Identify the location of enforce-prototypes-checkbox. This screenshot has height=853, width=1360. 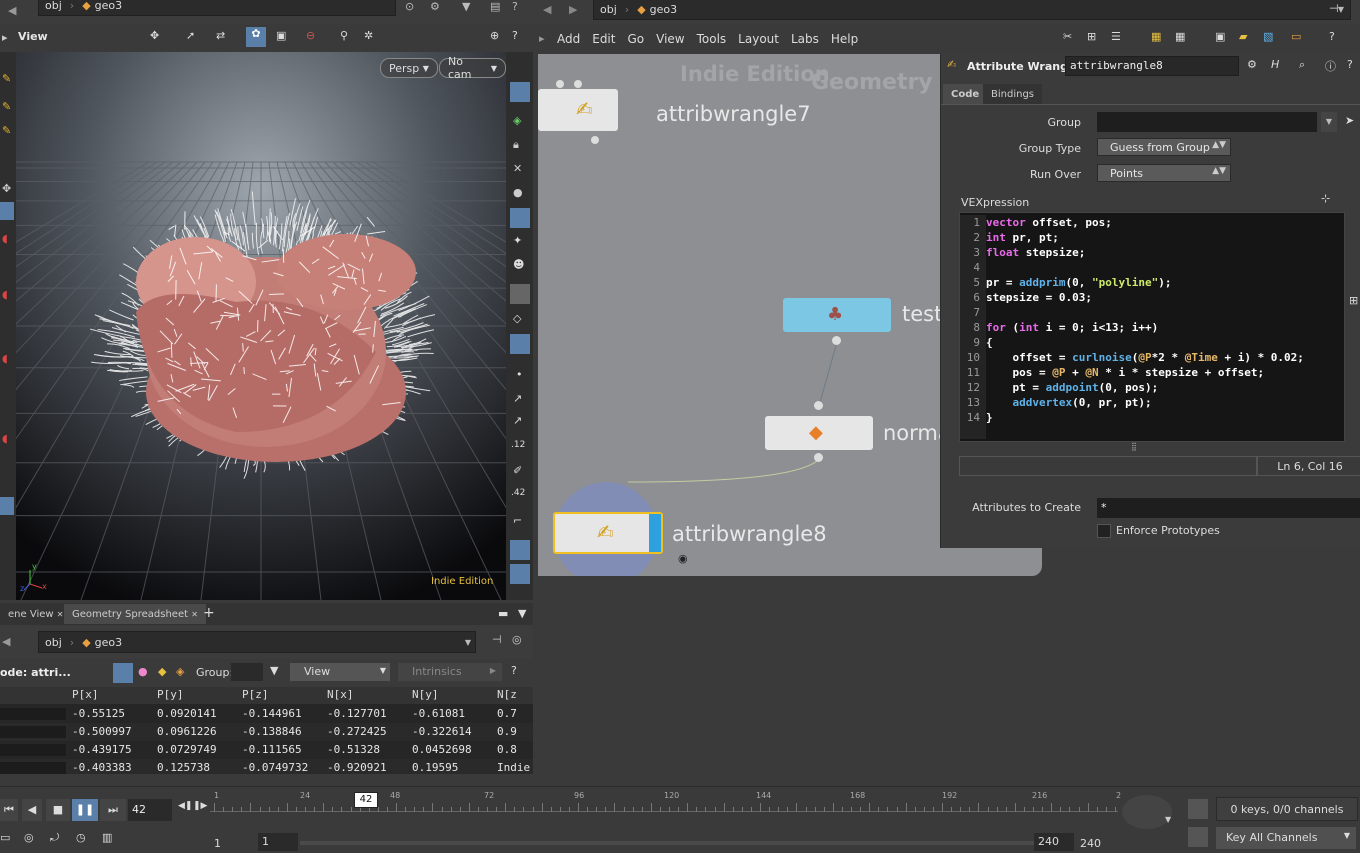
(1104, 531).